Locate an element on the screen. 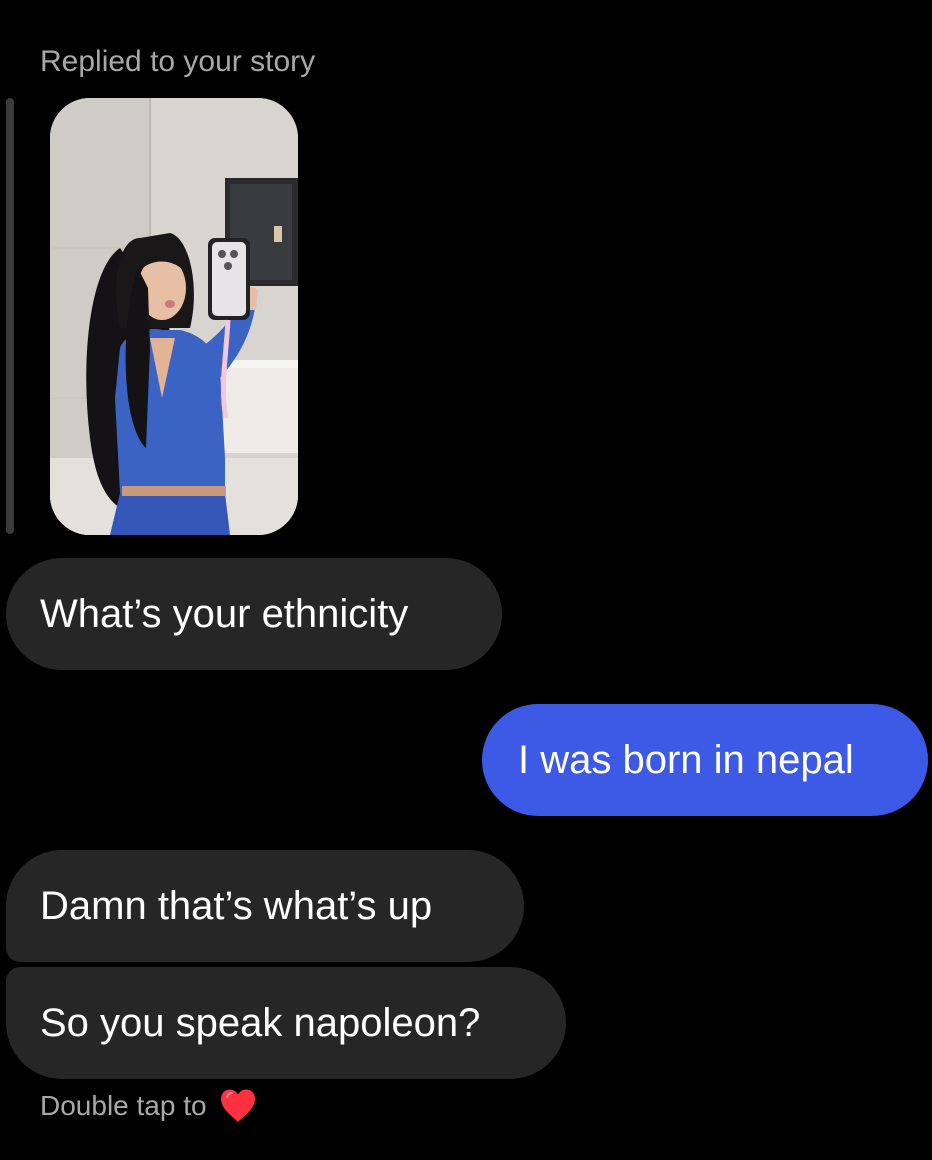  message-bubble-sent: I was born in nepal is located at coordinates (705, 760).